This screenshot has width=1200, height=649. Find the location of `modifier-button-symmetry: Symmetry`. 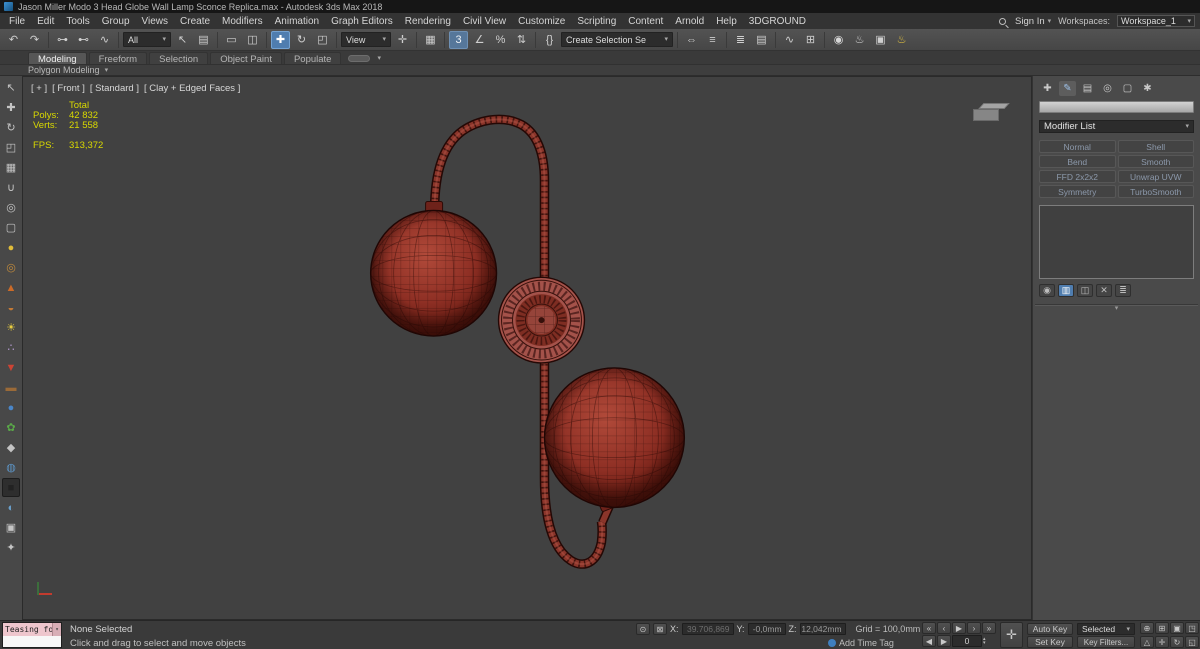

modifier-button-symmetry: Symmetry is located at coordinates (1077, 191).